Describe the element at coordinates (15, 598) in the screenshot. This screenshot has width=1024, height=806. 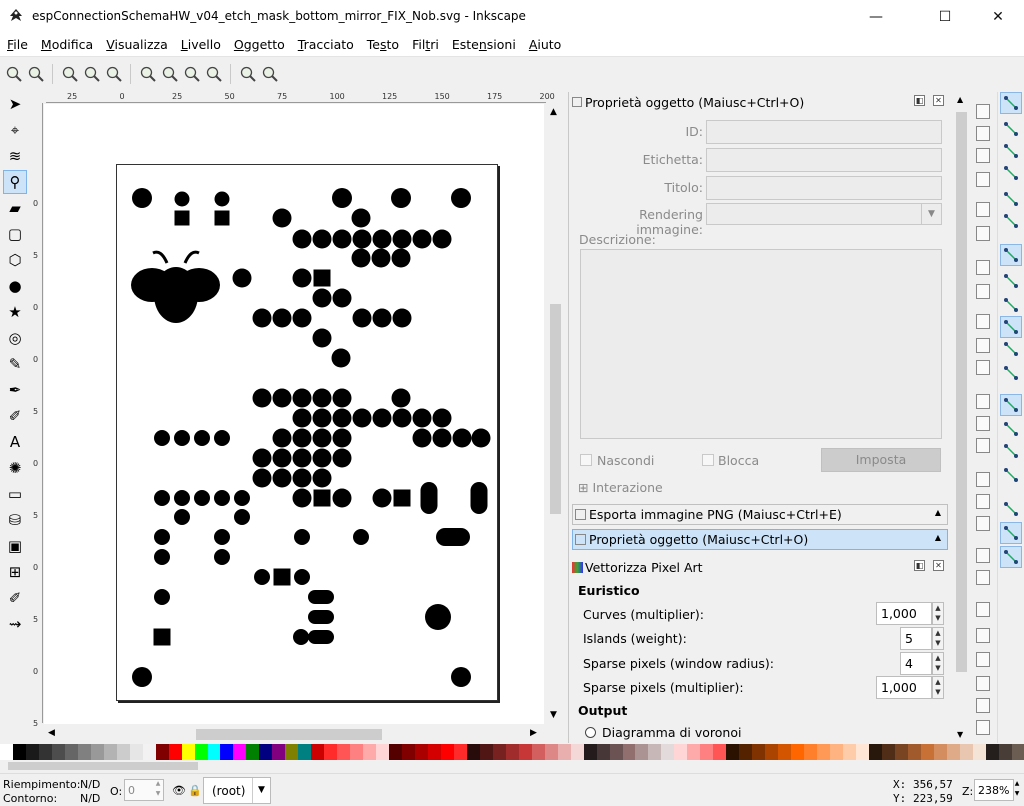
I see `dropper-tool-icon: ✐` at that location.